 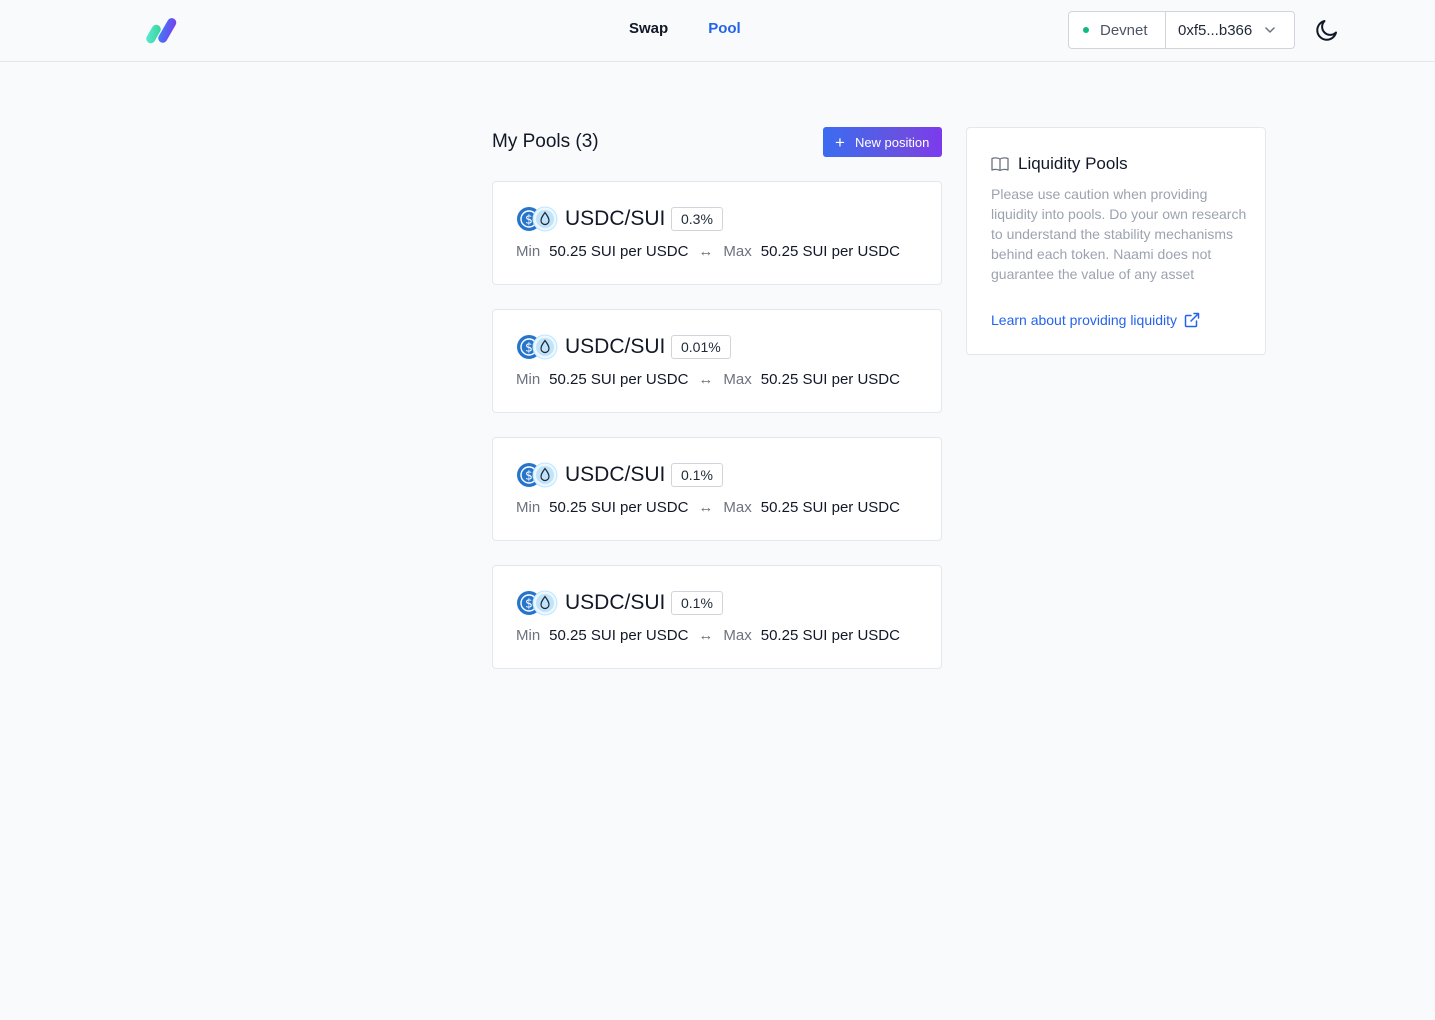 I want to click on external-link-icon, so click(x=1192, y=320).